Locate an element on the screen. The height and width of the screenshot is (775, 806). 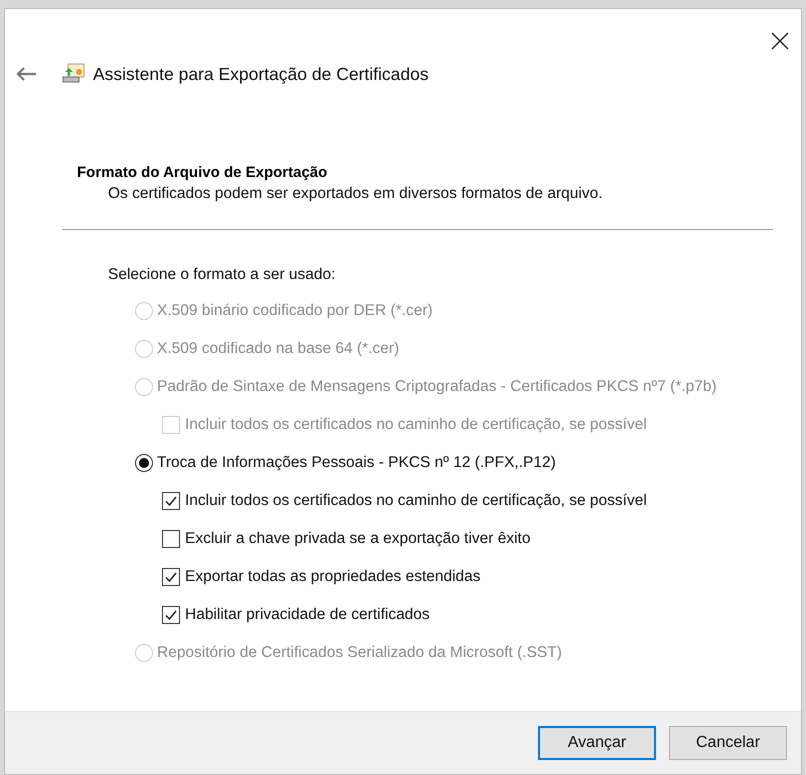
close-icon is located at coordinates (780, 41).